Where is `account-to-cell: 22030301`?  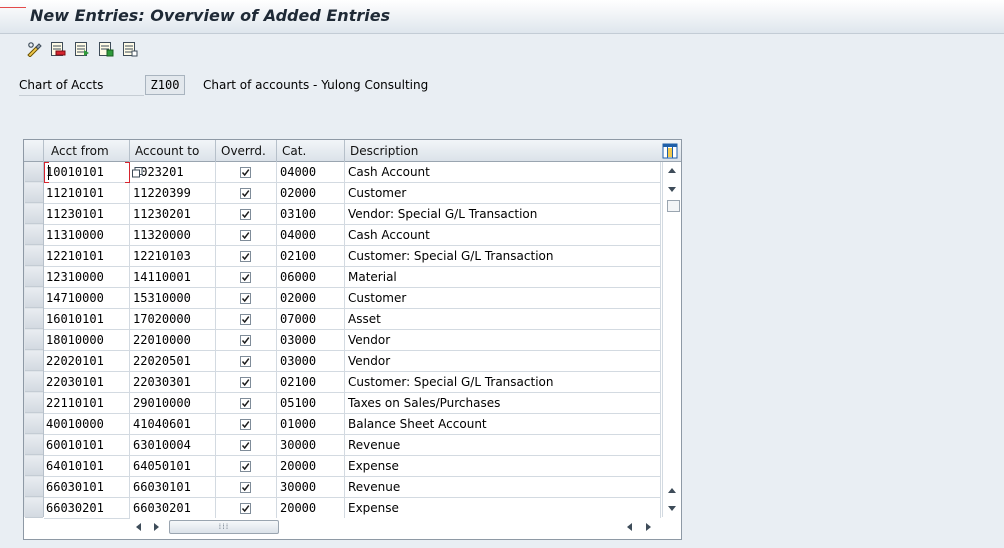
account-to-cell: 22030301 is located at coordinates (173, 382).